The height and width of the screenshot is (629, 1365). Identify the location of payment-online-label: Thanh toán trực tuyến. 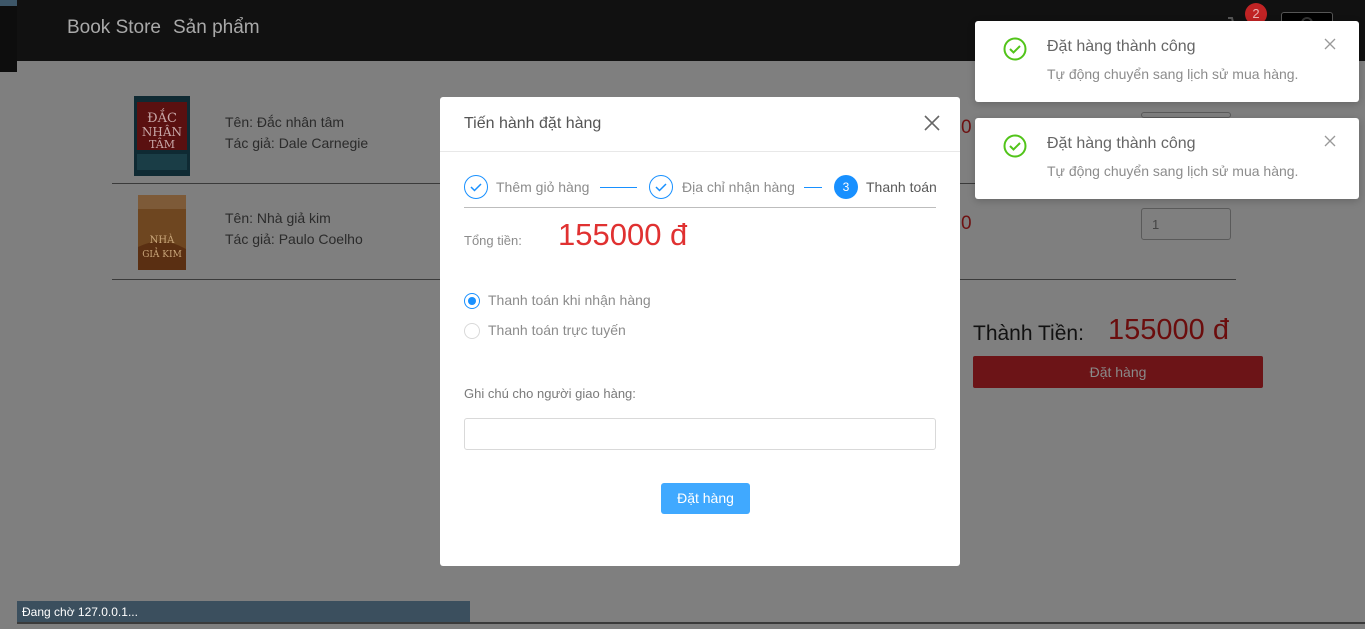
(557, 330).